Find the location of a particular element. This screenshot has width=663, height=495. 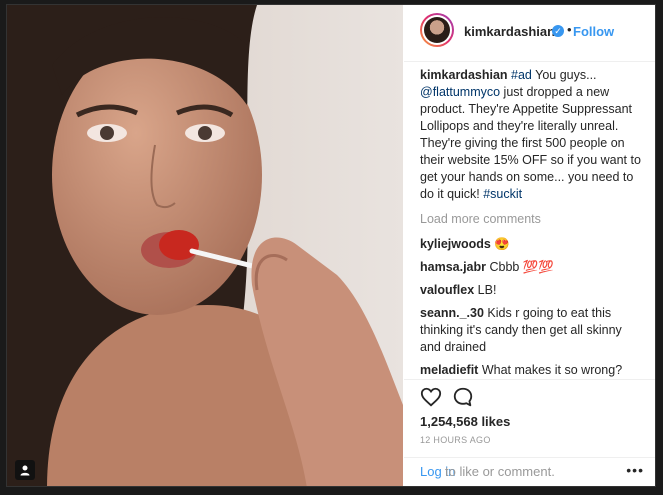

avatar is located at coordinates (437, 30).